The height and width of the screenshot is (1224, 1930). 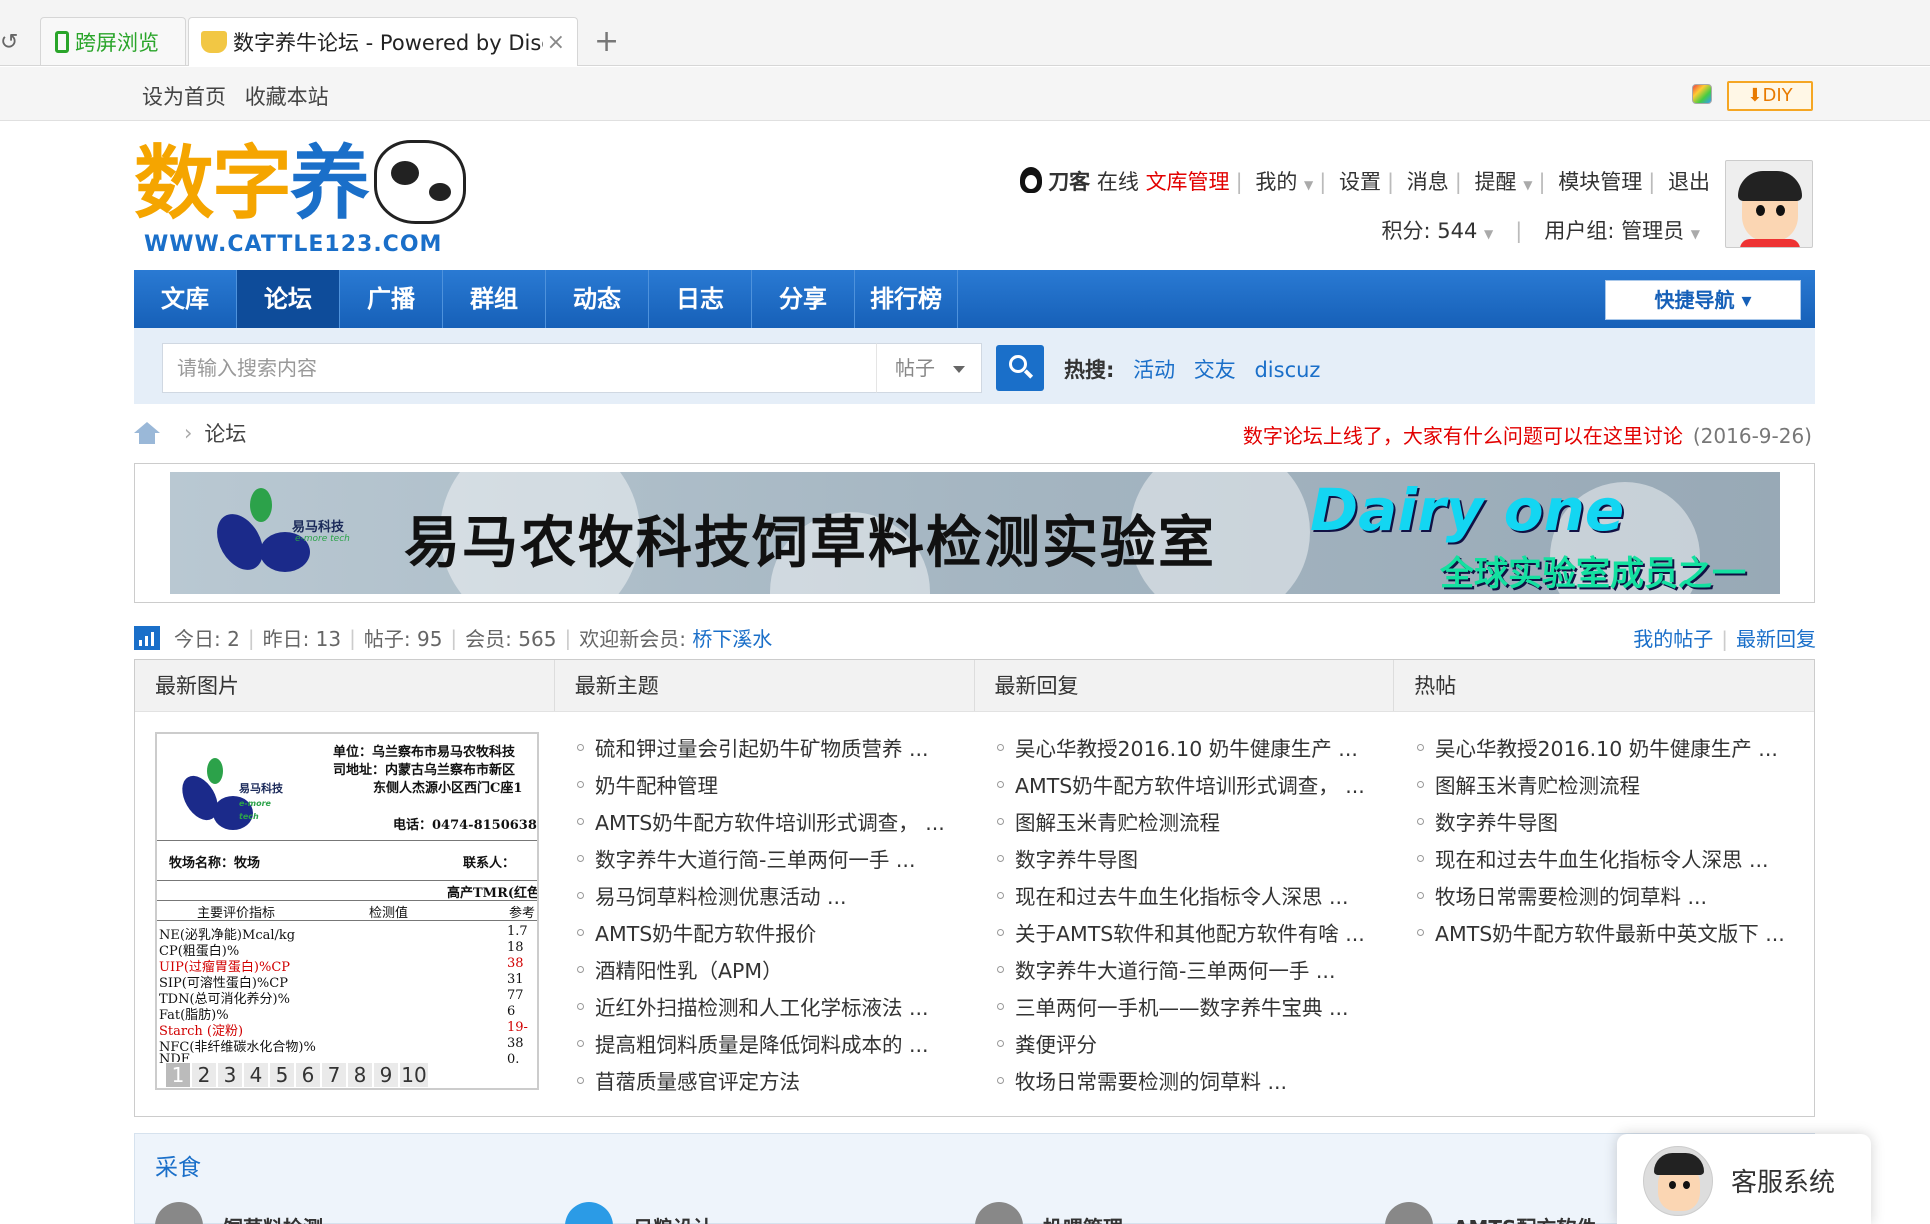 What do you see at coordinates (318, 527) in the screenshot?
I see `banner-brand: 易马科技` at bounding box center [318, 527].